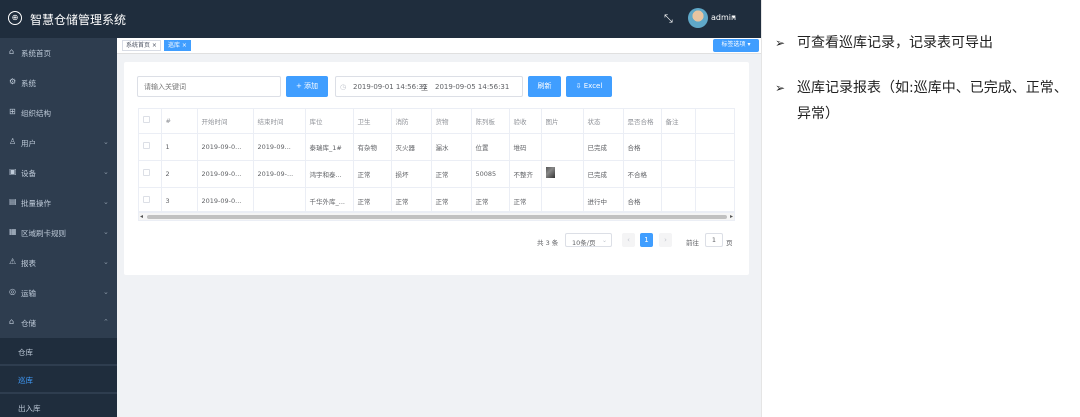 The image size is (1080, 417). Describe the element at coordinates (550, 172) in the screenshot. I see `photo-thumbnail` at that location.